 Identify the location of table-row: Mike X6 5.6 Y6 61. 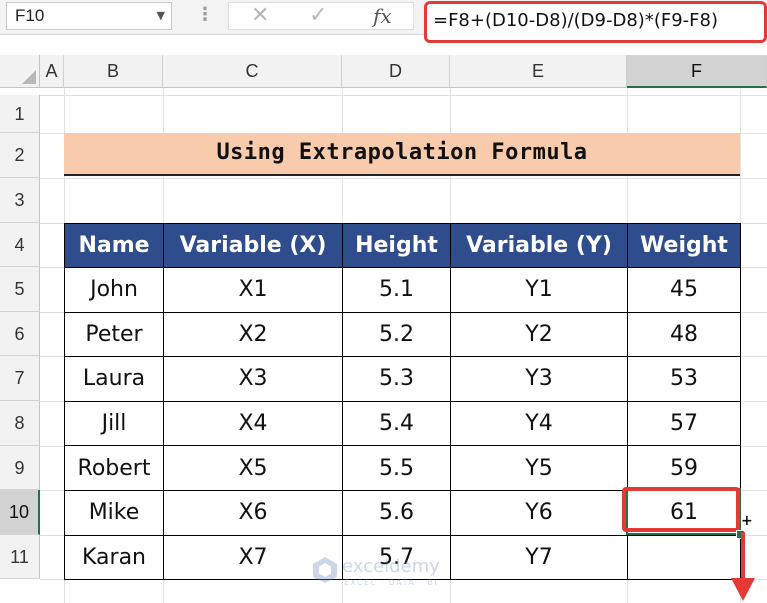
(402, 512).